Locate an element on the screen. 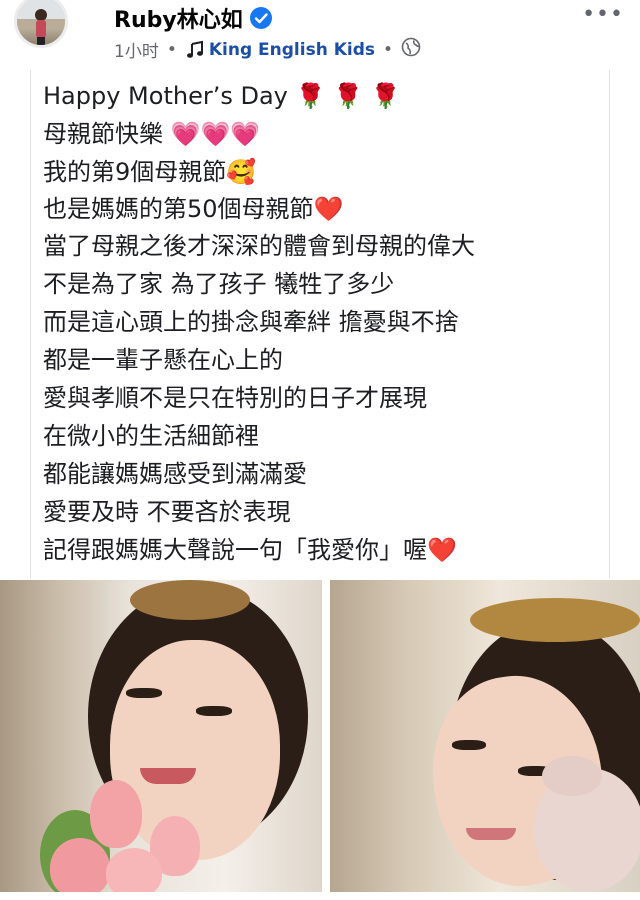 This screenshot has height=900, width=640. post-line: 也是媽媽的第50個母親節❤️ is located at coordinates (193, 209).